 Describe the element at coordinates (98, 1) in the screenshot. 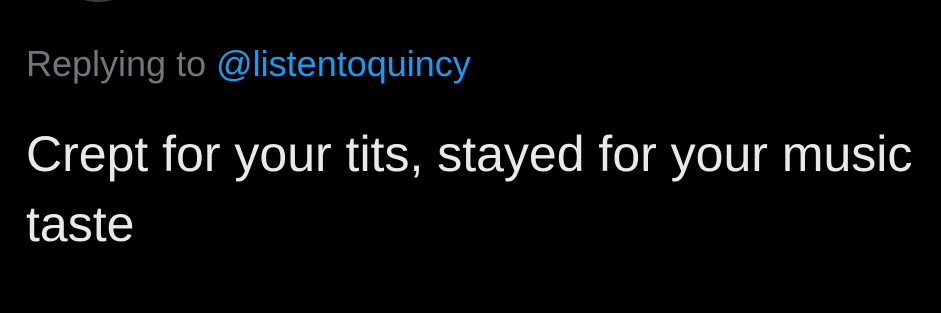

I see `avatar` at that location.